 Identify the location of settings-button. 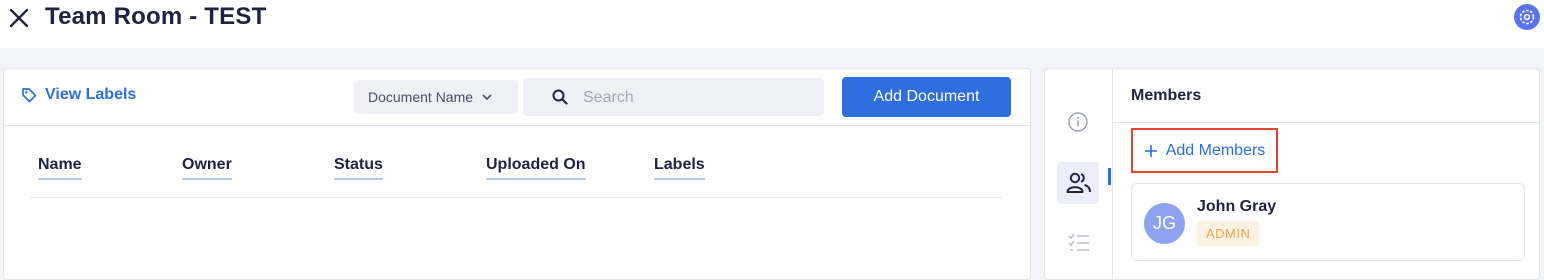
(1527, 17).